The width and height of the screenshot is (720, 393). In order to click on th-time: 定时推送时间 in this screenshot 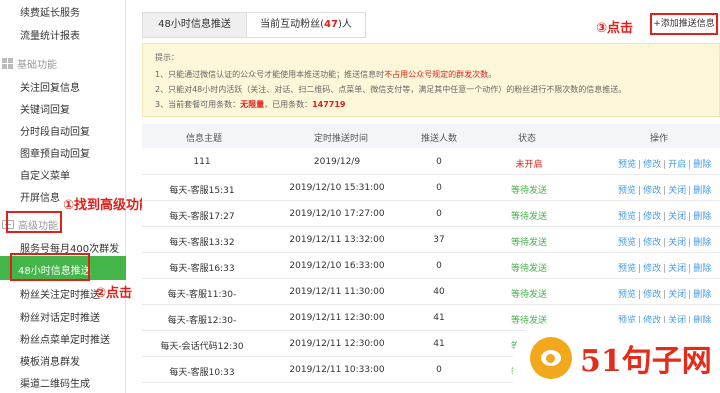, I will do `click(341, 139)`.